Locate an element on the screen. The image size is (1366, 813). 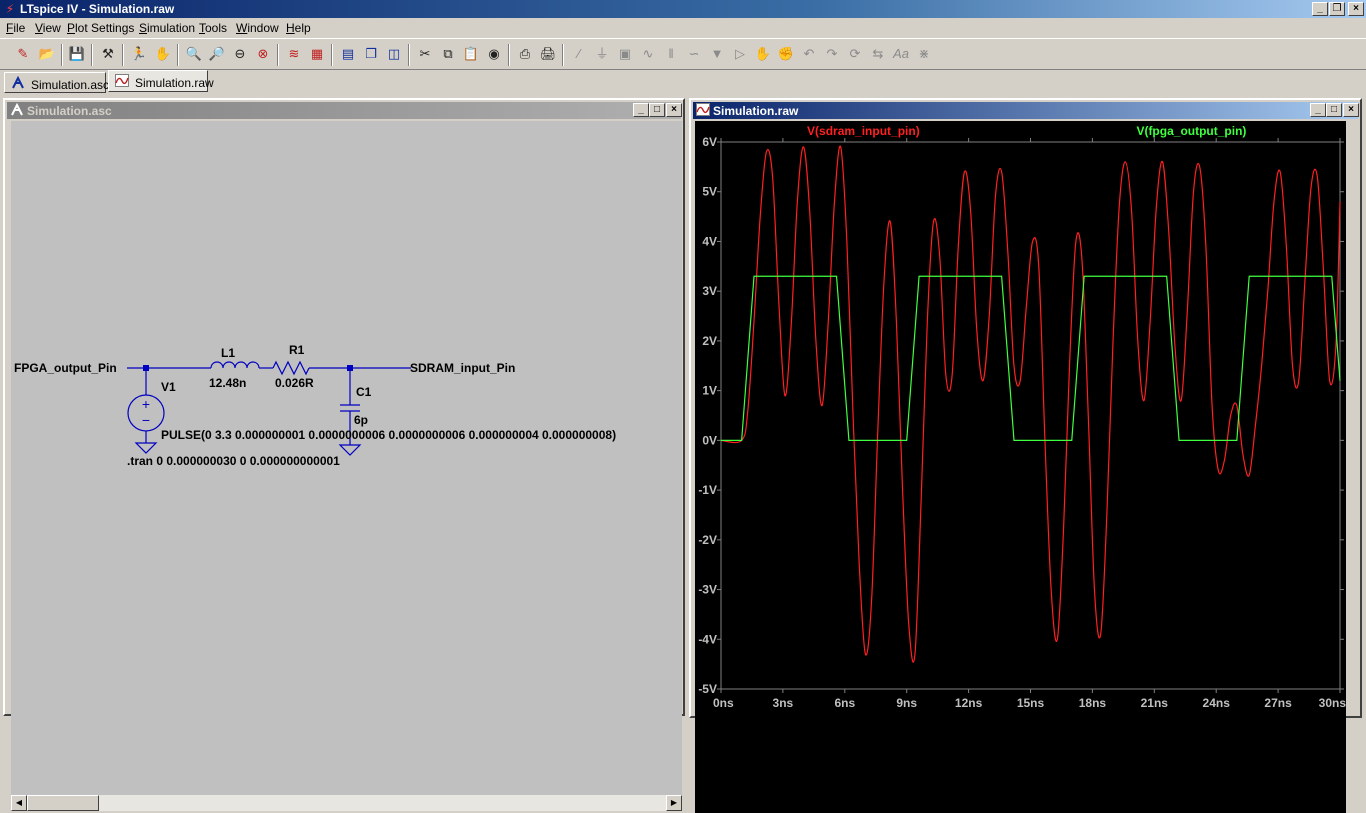
paste-icon: 📋 is located at coordinates (471, 54).